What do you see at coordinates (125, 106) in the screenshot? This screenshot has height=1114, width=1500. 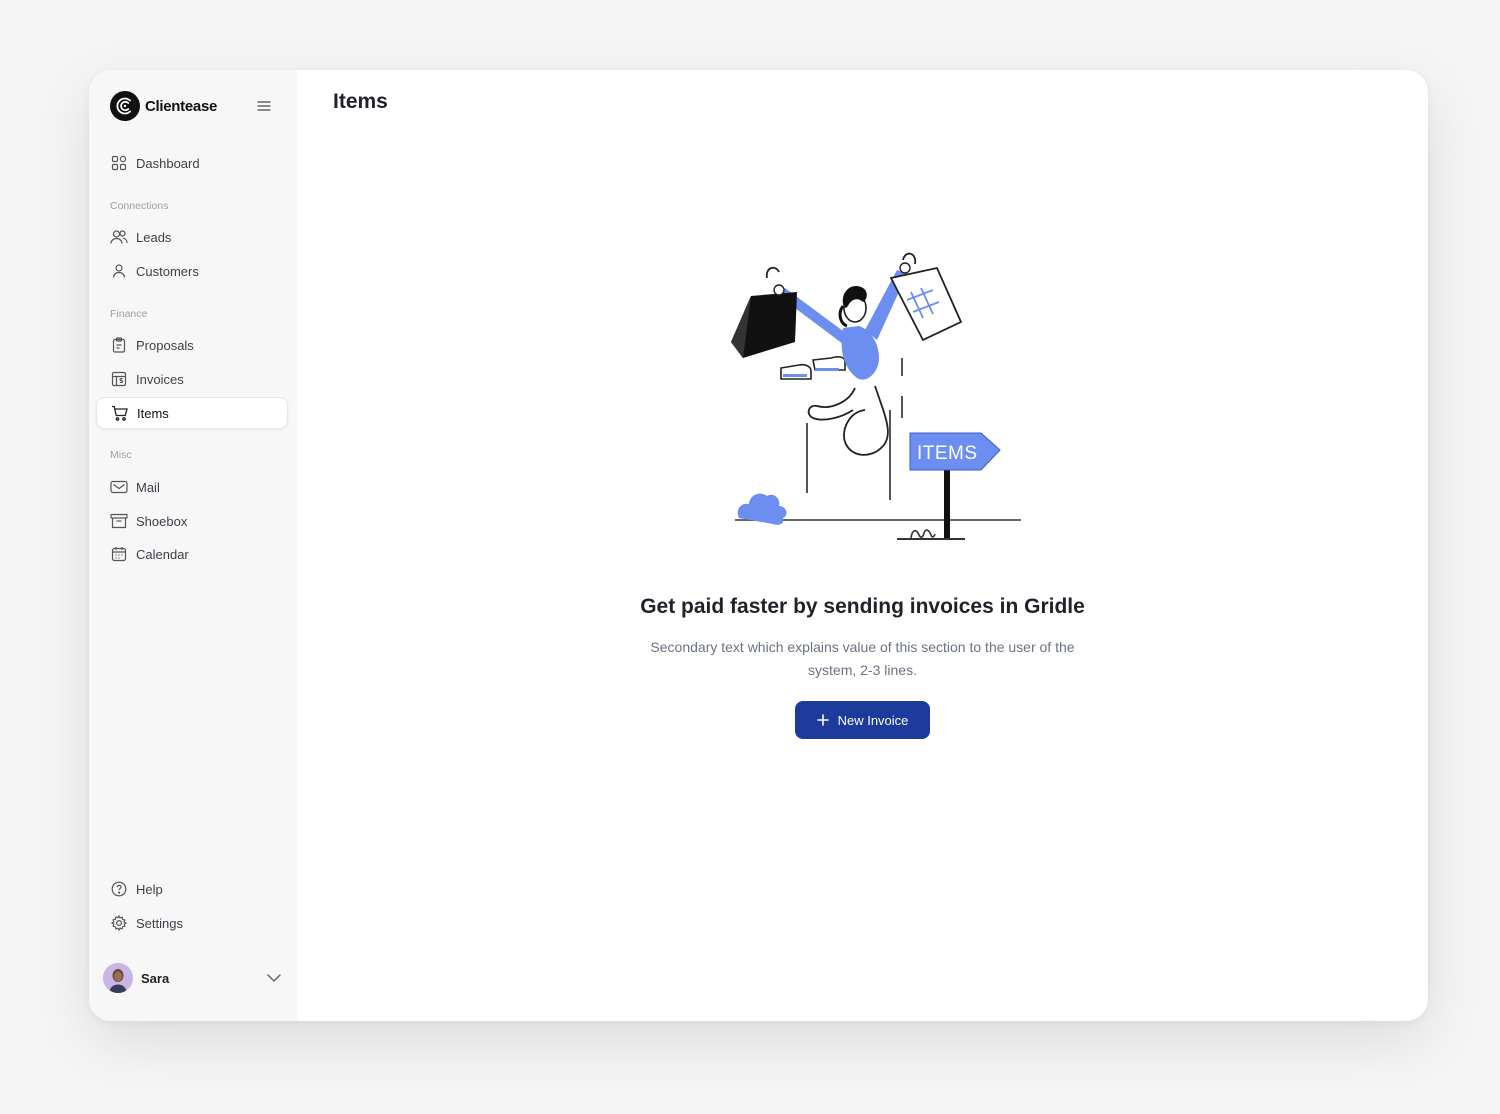 I see `clientease-logo-icon` at bounding box center [125, 106].